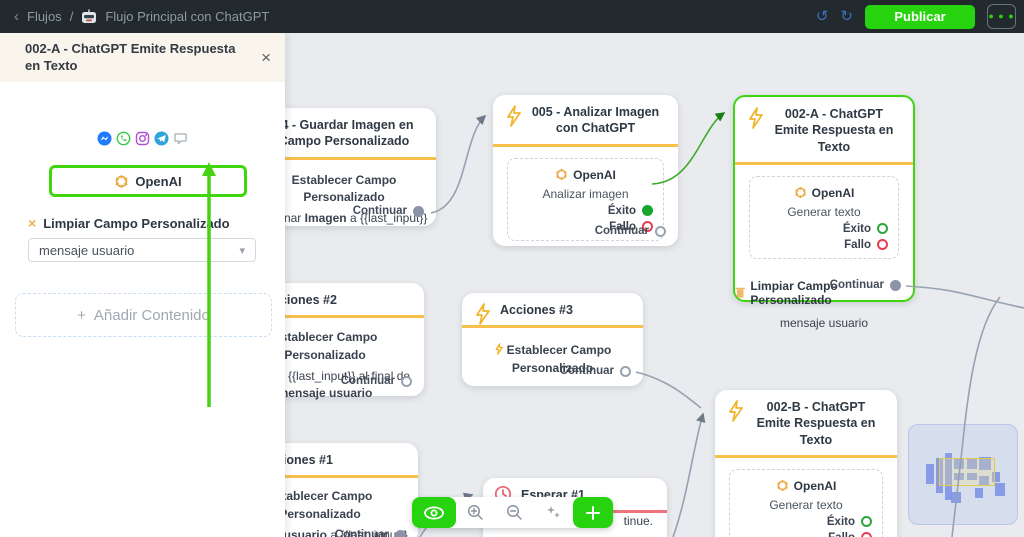  Describe the element at coordinates (89, 16) in the screenshot. I see `bot-avatar-icon` at that location.